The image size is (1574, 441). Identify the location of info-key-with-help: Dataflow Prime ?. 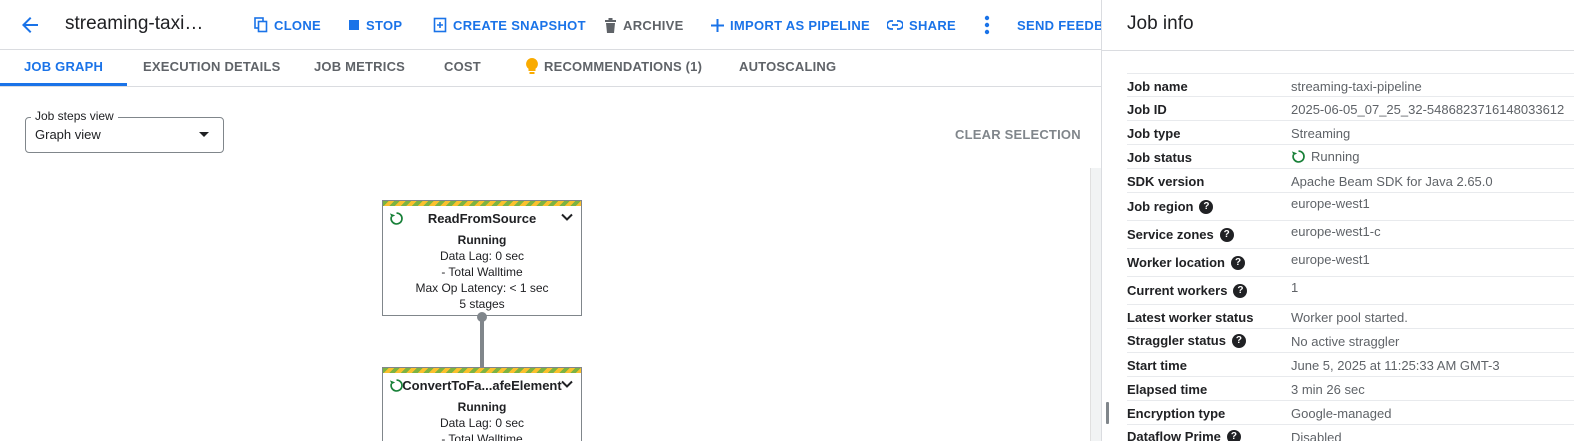
(1184, 435).